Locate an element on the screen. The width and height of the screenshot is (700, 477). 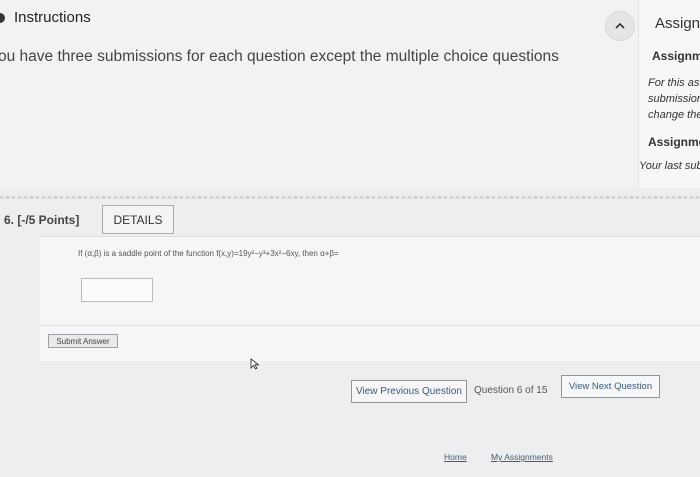
view-previous-question-button: View Previous Question is located at coordinates (409, 391).